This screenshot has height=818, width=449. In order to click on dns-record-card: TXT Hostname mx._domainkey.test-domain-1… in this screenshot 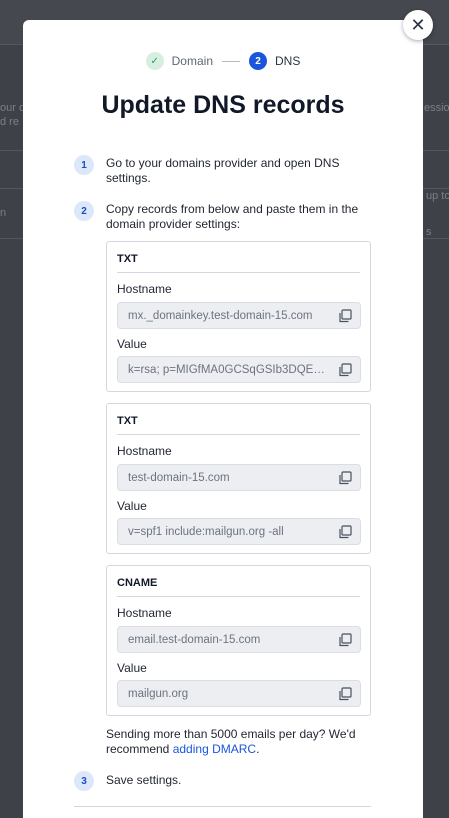, I will do `click(238, 316)`.